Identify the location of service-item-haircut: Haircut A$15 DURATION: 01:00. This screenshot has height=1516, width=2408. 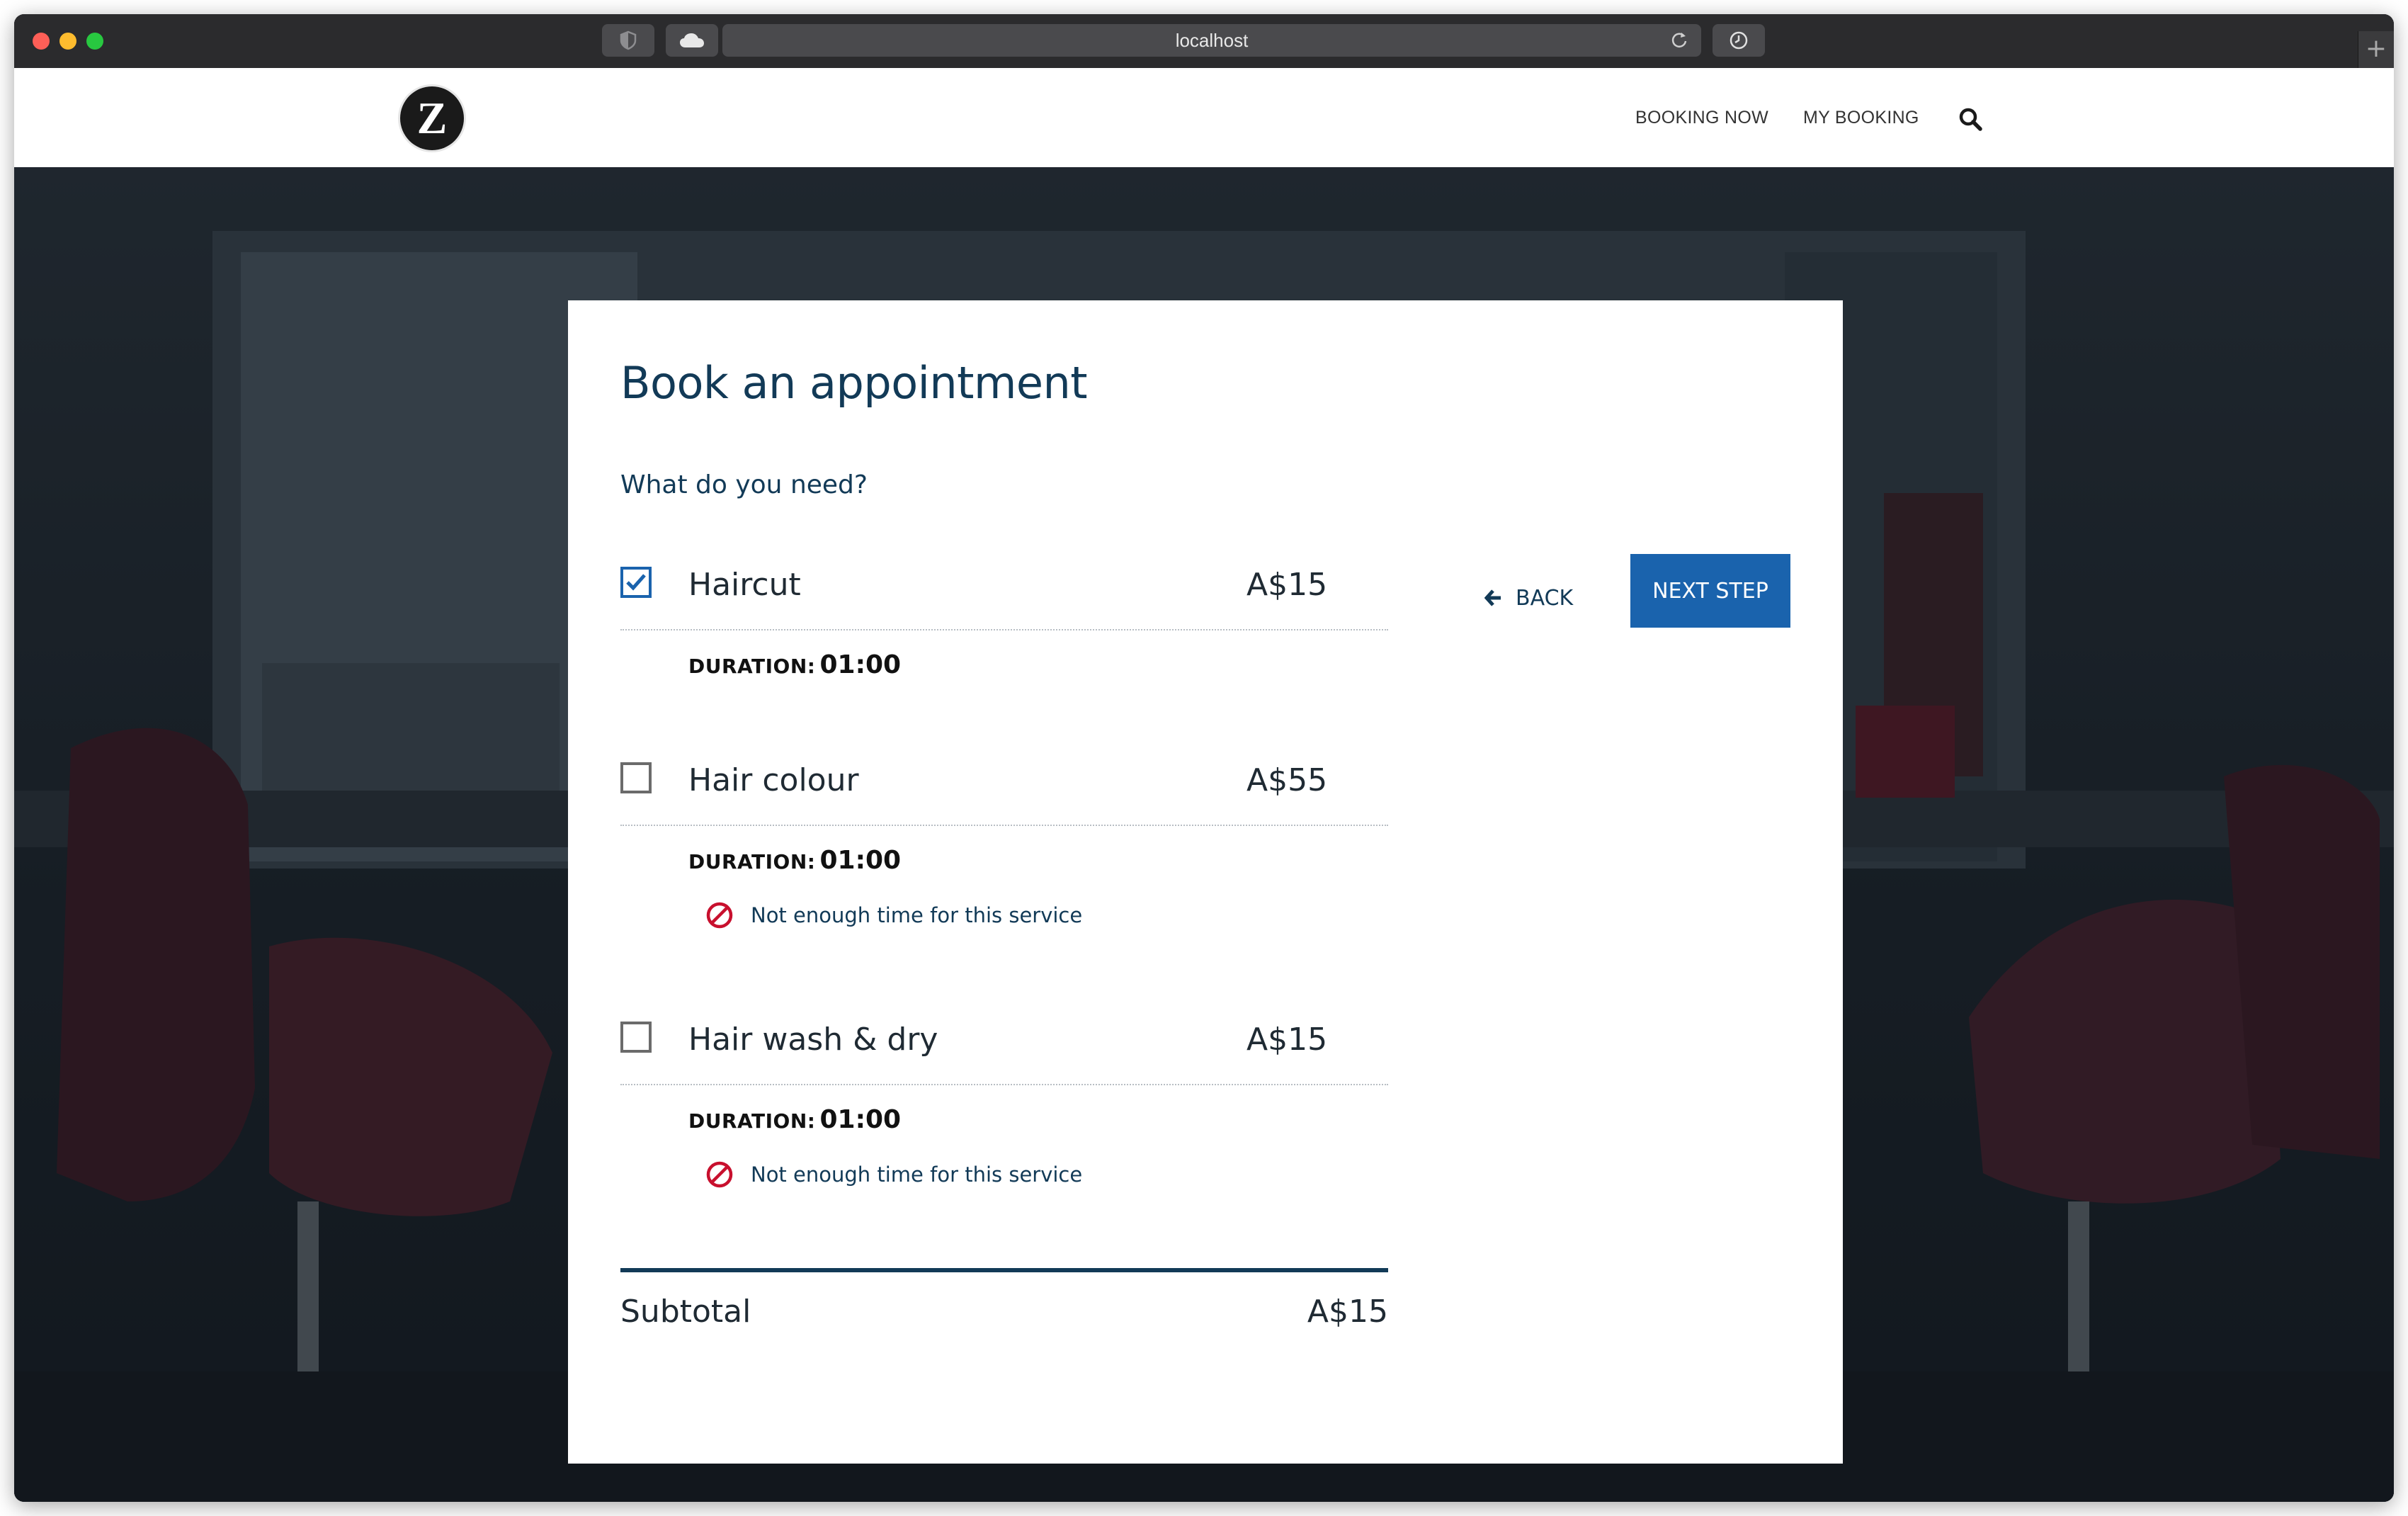
(1004, 617).